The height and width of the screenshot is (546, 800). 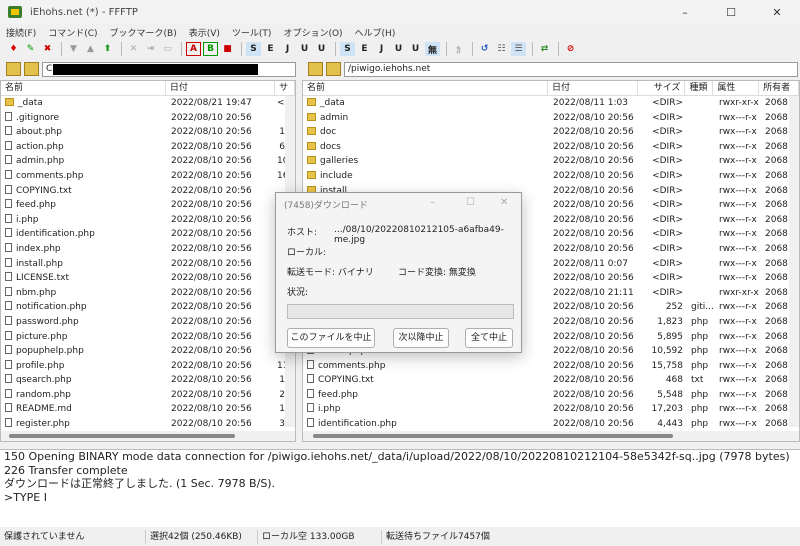 What do you see at coordinates (333, 69) in the screenshot?
I see `remote-open-folder-icon` at bounding box center [333, 69].